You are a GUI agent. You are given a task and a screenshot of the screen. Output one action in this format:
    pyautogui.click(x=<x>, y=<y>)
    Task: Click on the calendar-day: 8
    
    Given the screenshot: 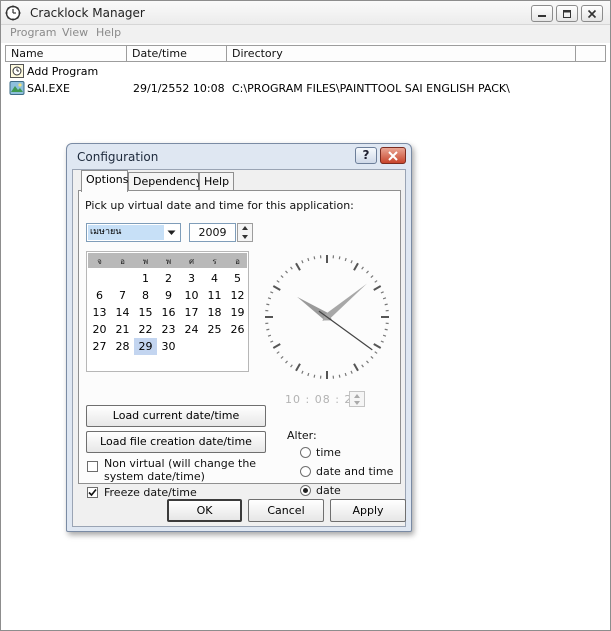 What is the action you would take?
    pyautogui.click(x=145, y=295)
    